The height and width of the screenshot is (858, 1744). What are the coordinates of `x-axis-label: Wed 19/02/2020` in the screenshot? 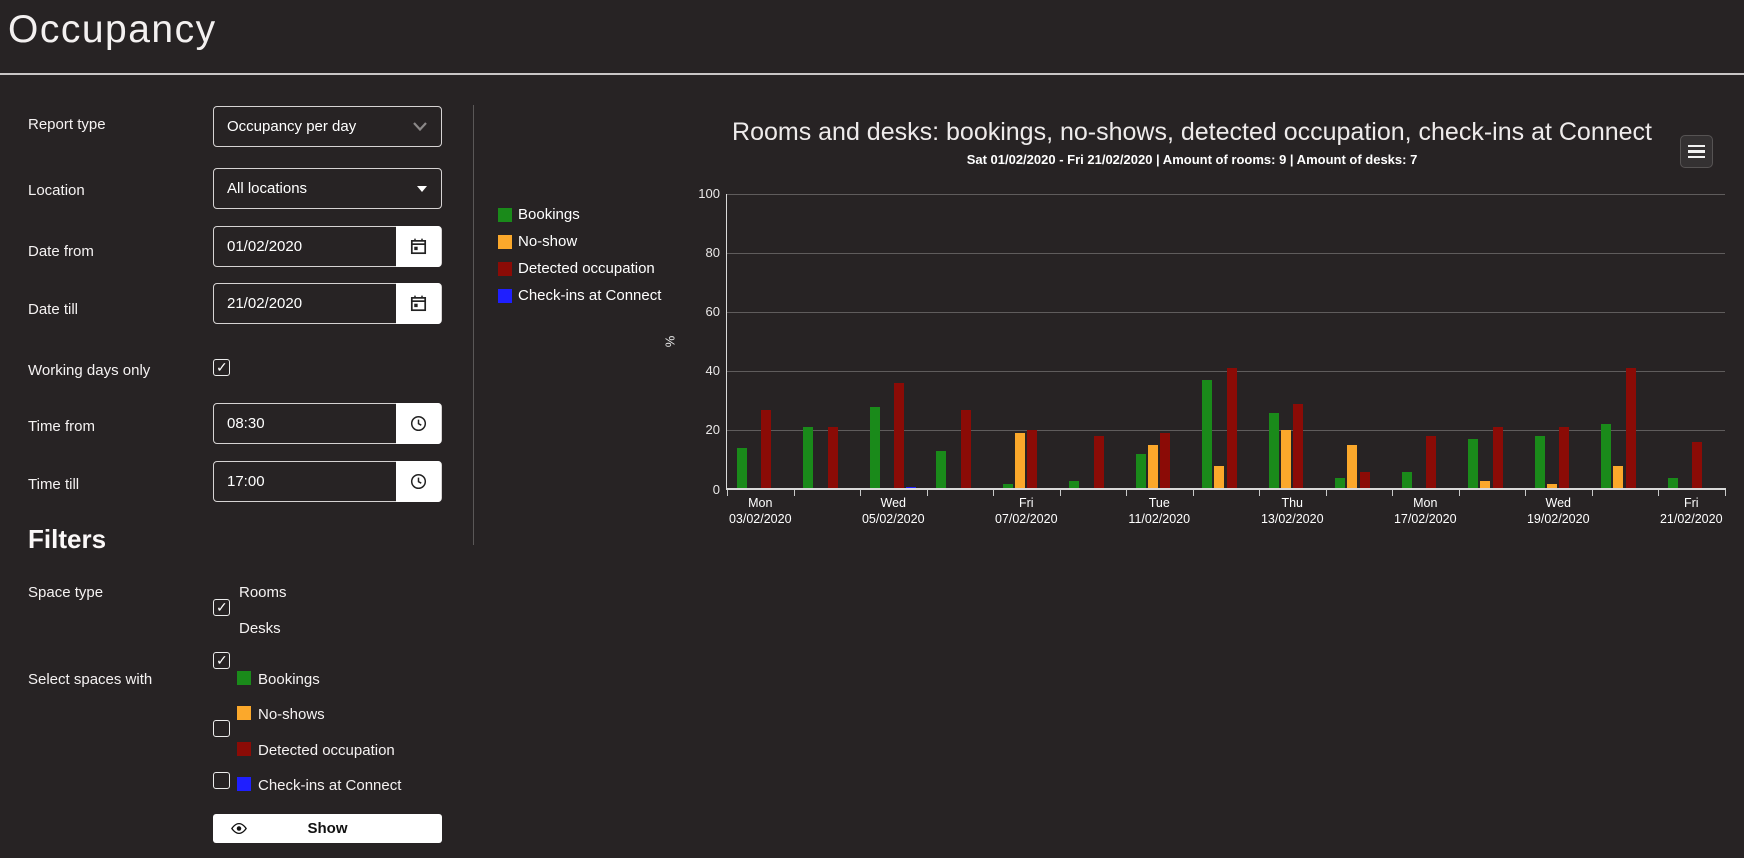 It's located at (1558, 511).